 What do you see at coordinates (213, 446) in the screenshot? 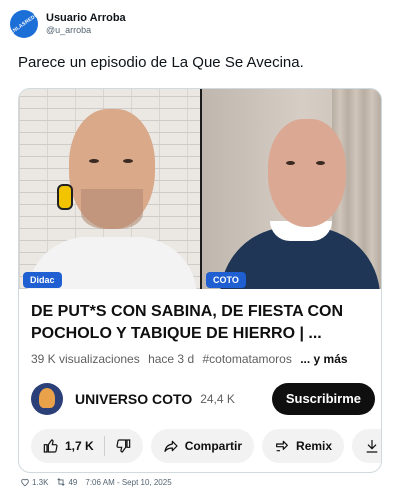
I see `share-label: Compartir` at bounding box center [213, 446].